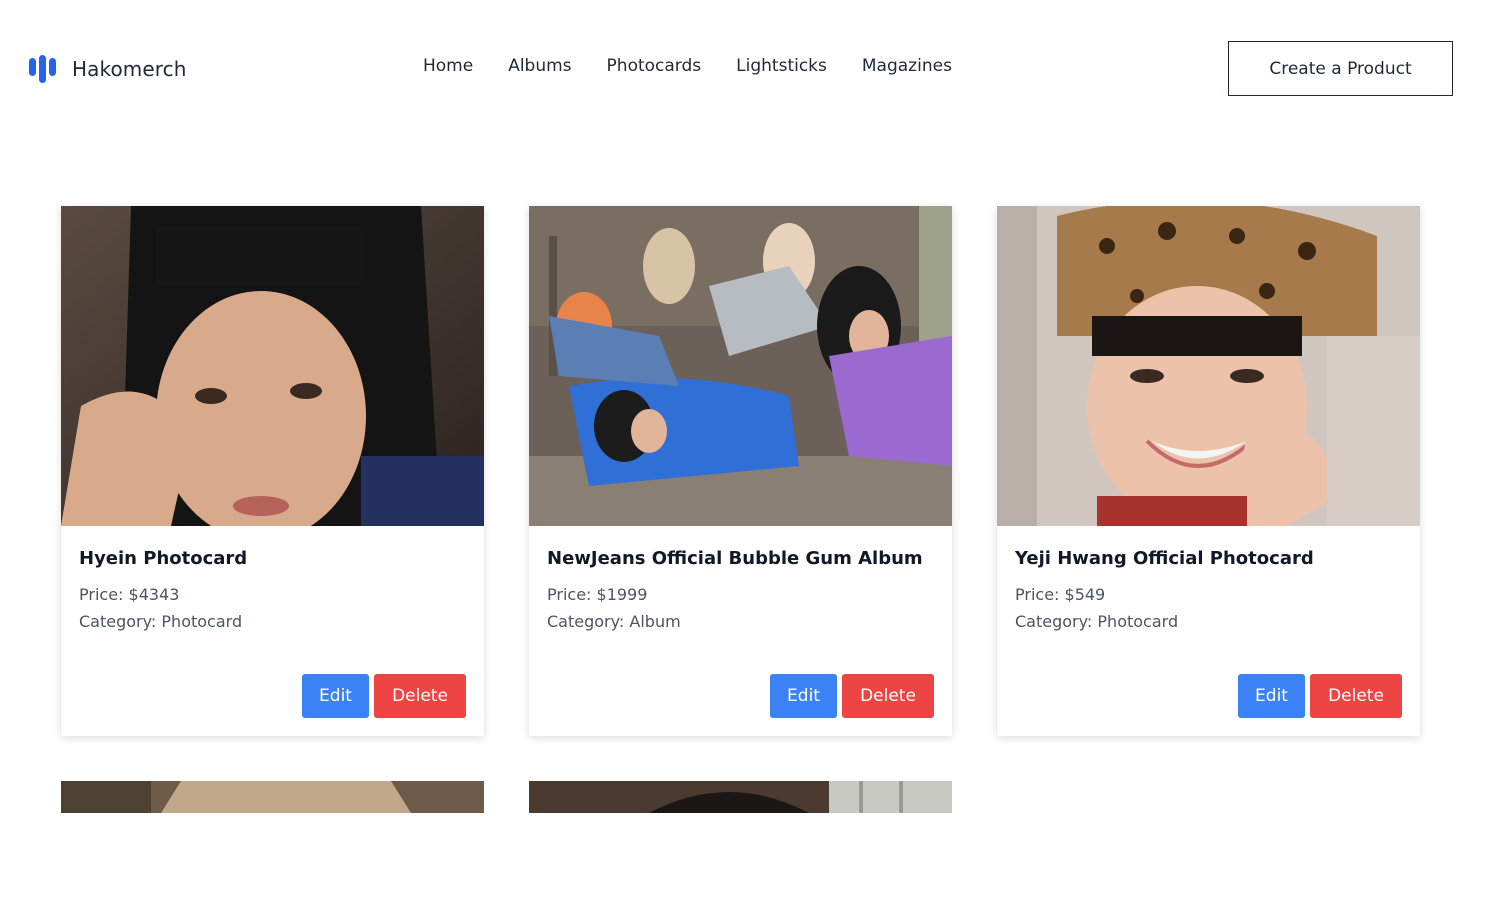 This screenshot has width=1504, height=906. What do you see at coordinates (1208, 608) in the screenshot?
I see `product-meta: Price: $549 Category: Photocard` at bounding box center [1208, 608].